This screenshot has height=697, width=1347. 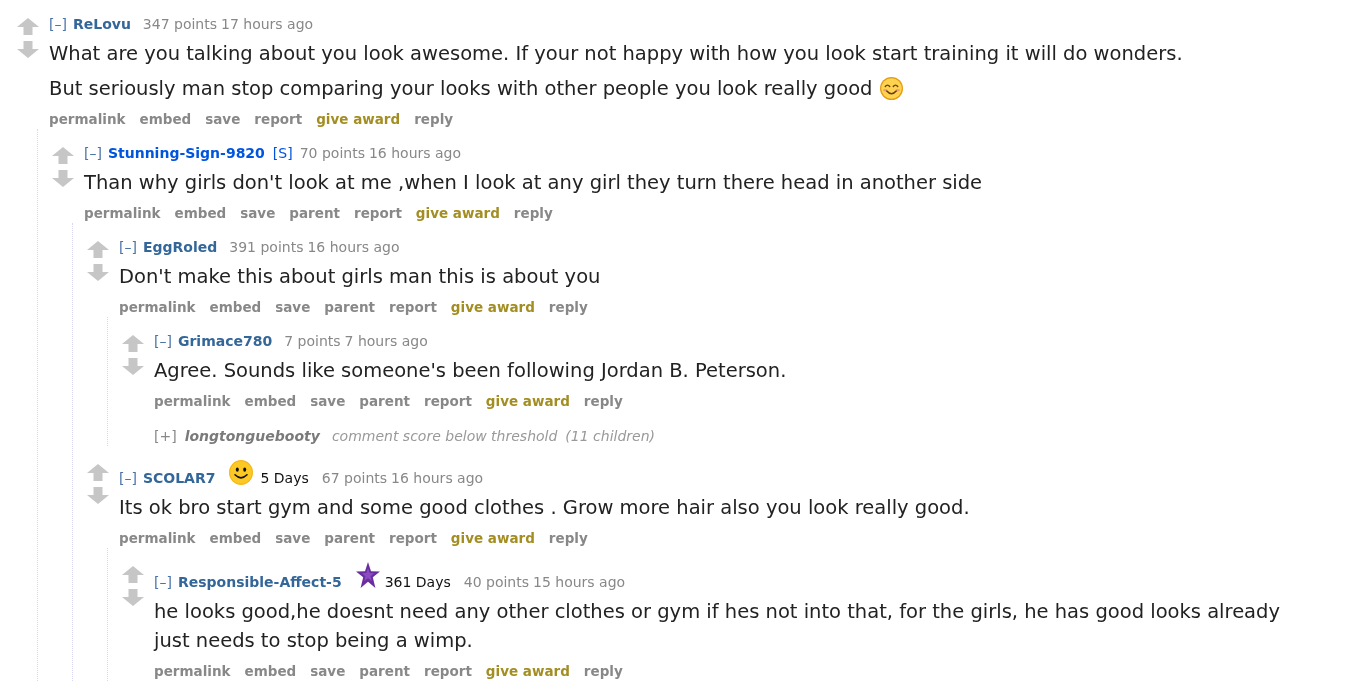 What do you see at coordinates (225, 341) in the screenshot?
I see `author-link: Grimace780` at bounding box center [225, 341].